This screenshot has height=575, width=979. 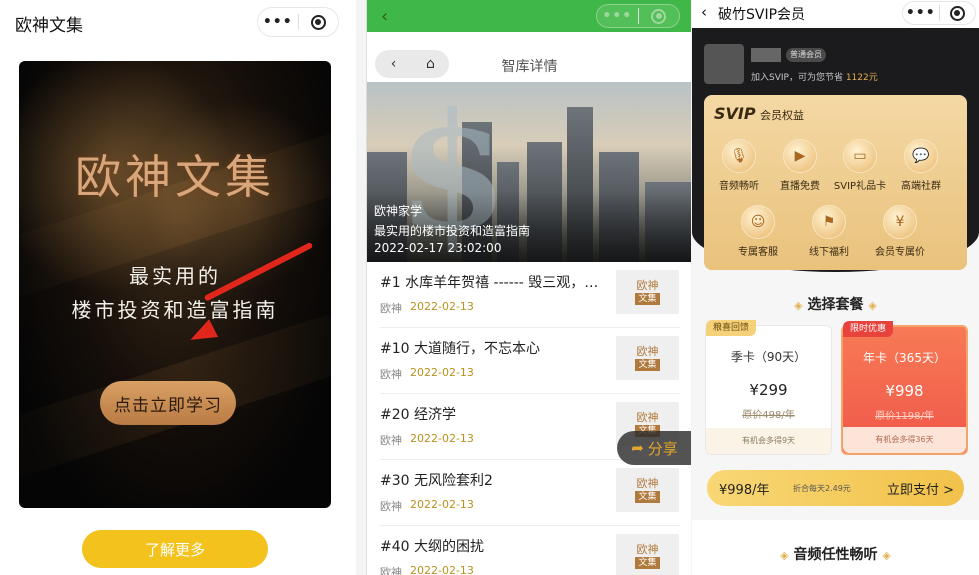 What do you see at coordinates (175, 177) in the screenshot?
I see `poster-title: 欧神文集` at bounding box center [175, 177].